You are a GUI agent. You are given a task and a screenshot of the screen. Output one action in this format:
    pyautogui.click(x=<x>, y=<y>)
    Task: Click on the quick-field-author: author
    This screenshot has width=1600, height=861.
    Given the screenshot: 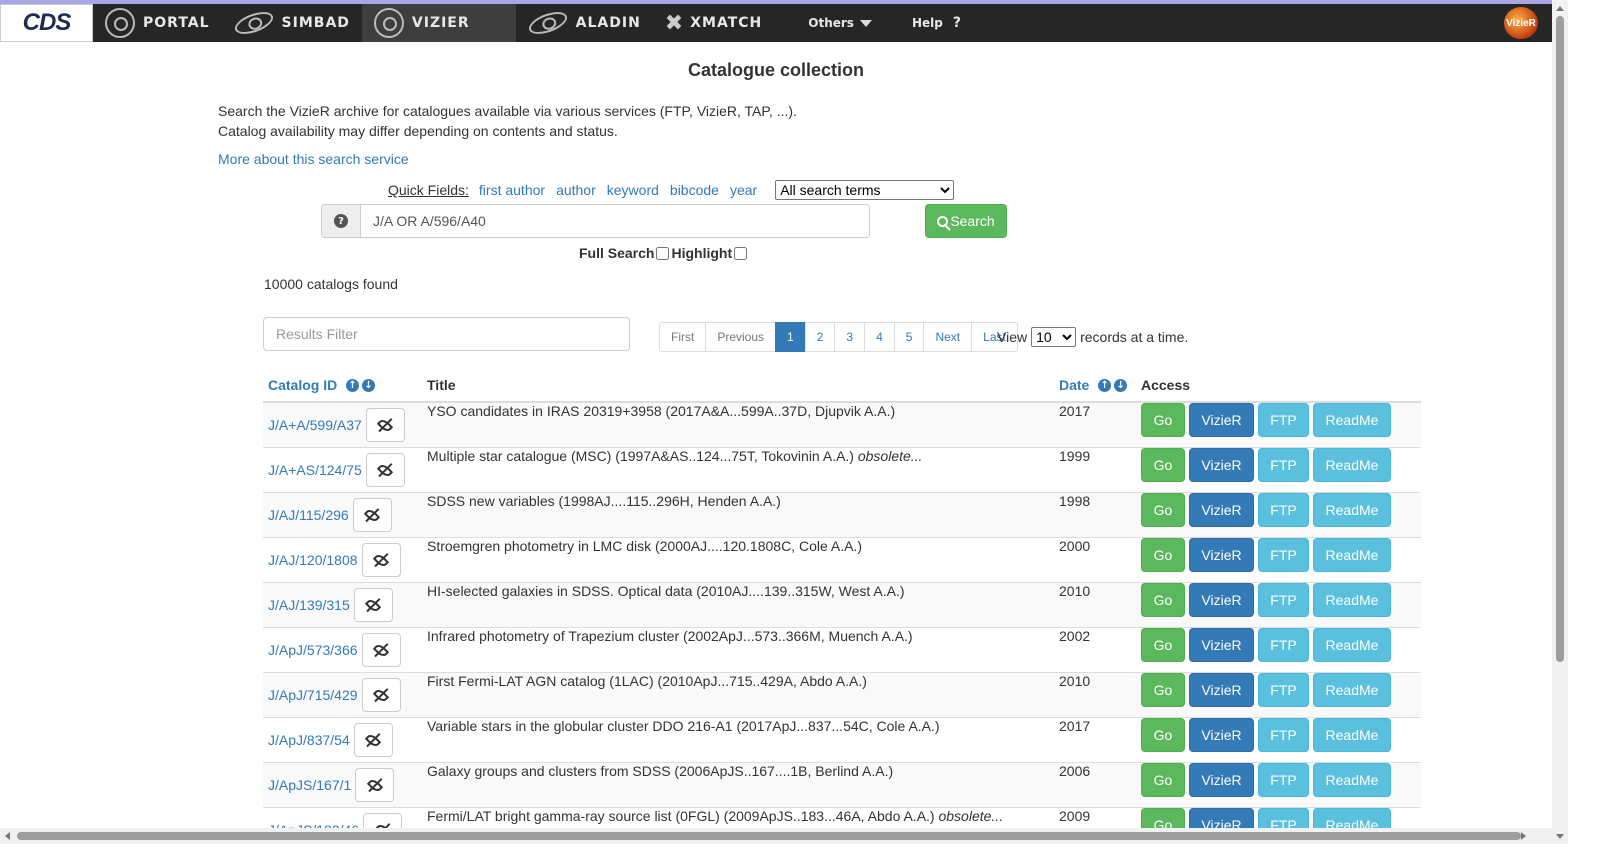 What is the action you would take?
    pyautogui.click(x=576, y=190)
    